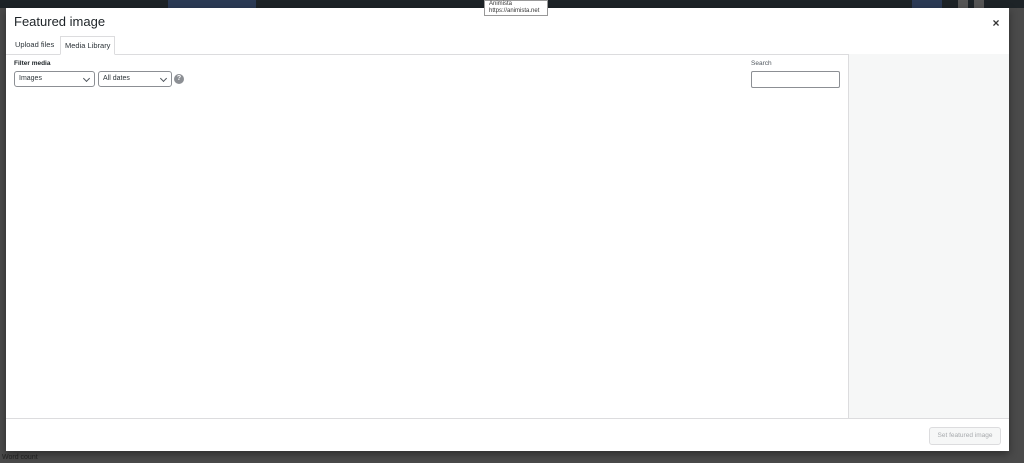 This screenshot has width=1024, height=463. What do you see at coordinates (979, 4) in the screenshot?
I see `stats-icon` at bounding box center [979, 4].